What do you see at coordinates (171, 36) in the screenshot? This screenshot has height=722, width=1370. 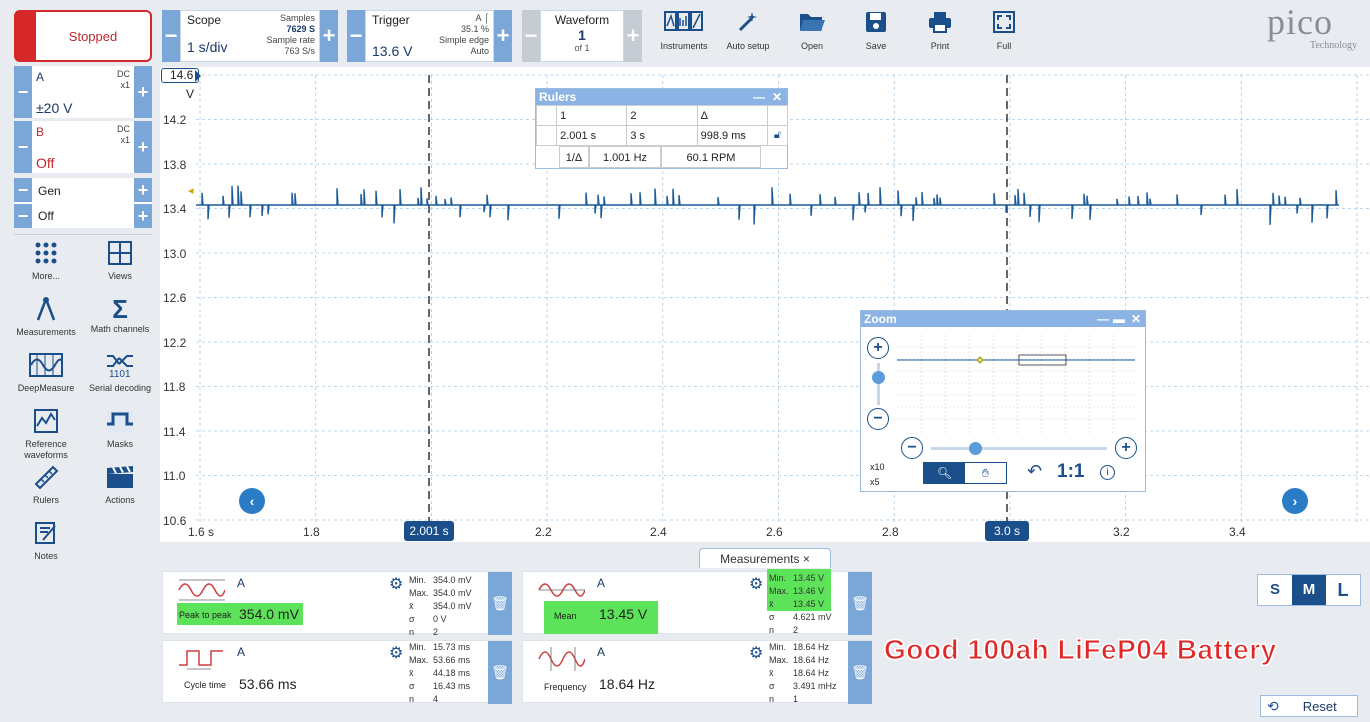 I see `timebase-decrease-button: −` at bounding box center [171, 36].